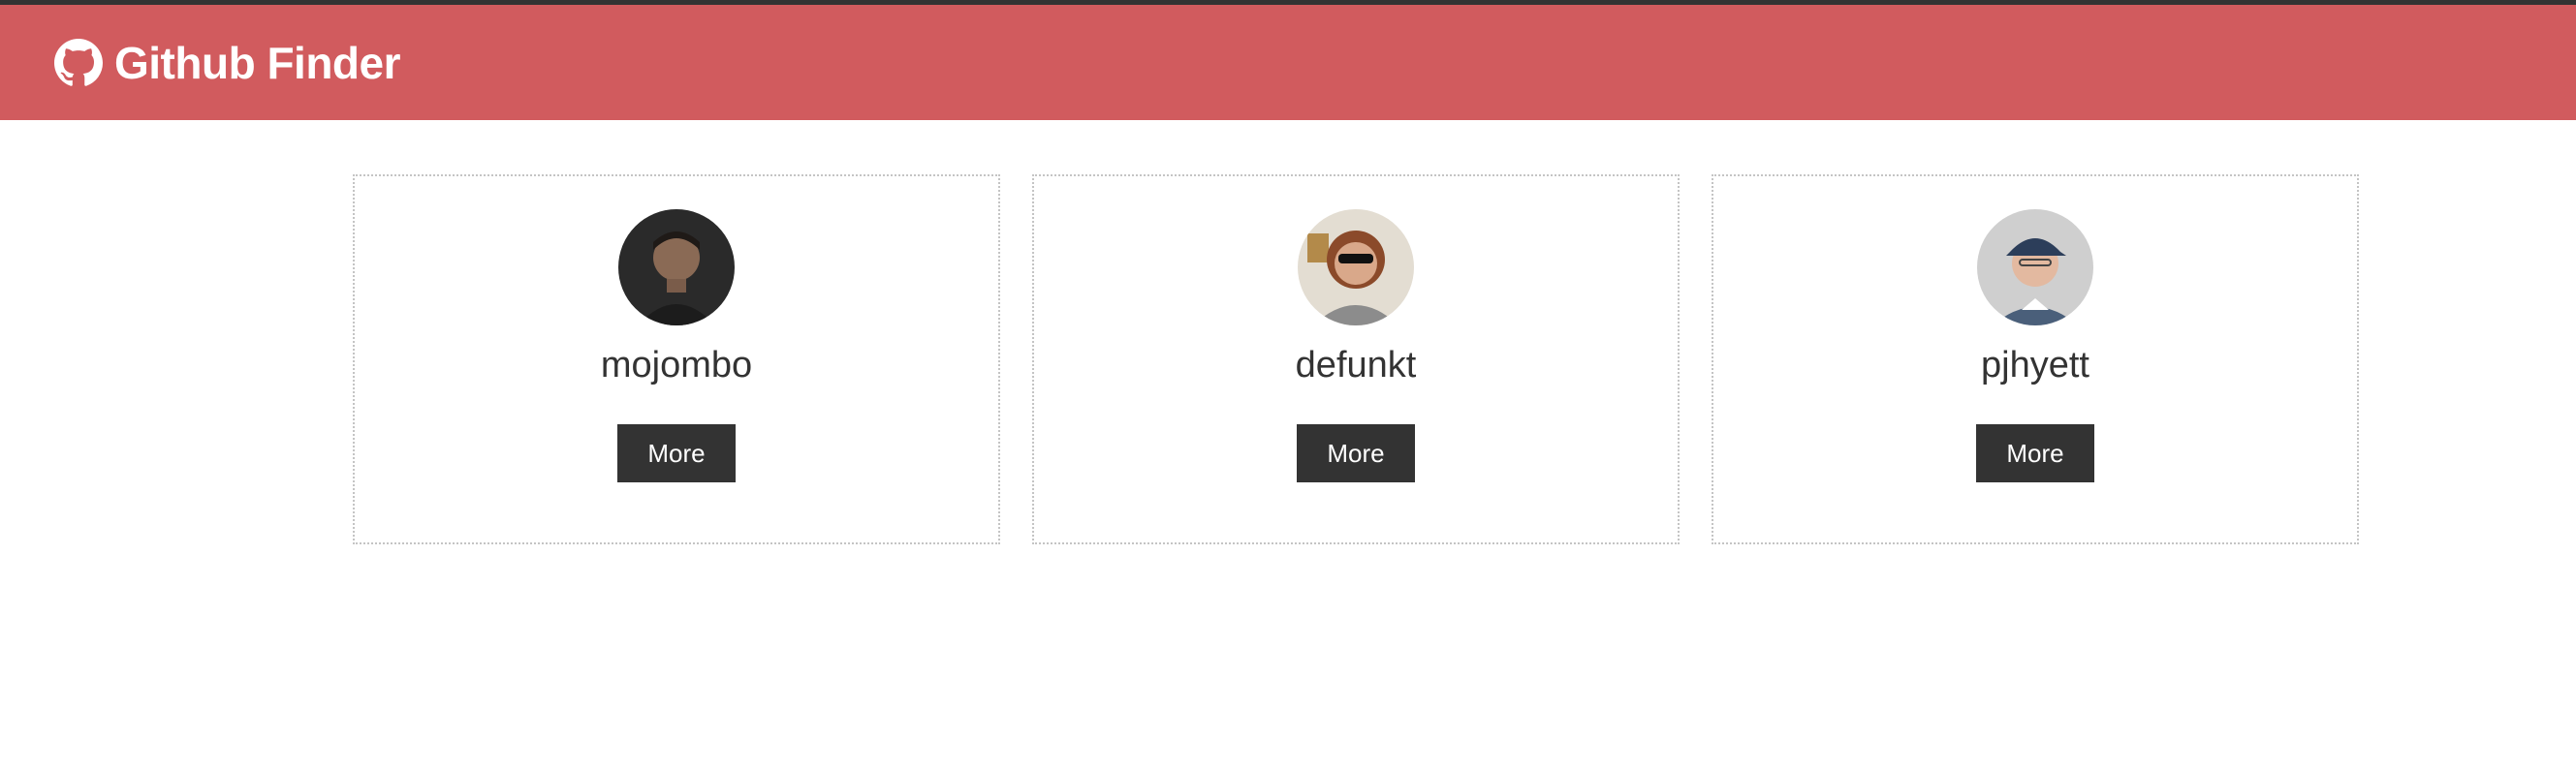 The image size is (2576, 771). I want to click on user-card: pjhyett More, so click(2035, 359).